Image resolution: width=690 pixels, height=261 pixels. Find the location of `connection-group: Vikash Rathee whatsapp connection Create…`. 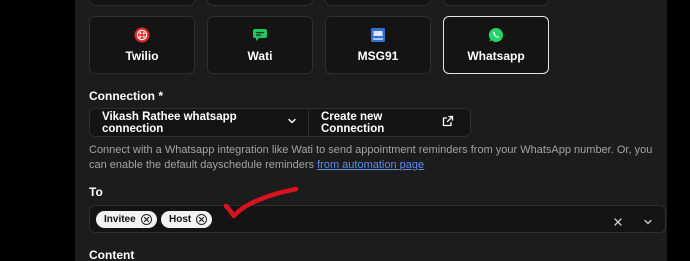

connection-group: Vikash Rathee whatsapp connection Create… is located at coordinates (280, 122).